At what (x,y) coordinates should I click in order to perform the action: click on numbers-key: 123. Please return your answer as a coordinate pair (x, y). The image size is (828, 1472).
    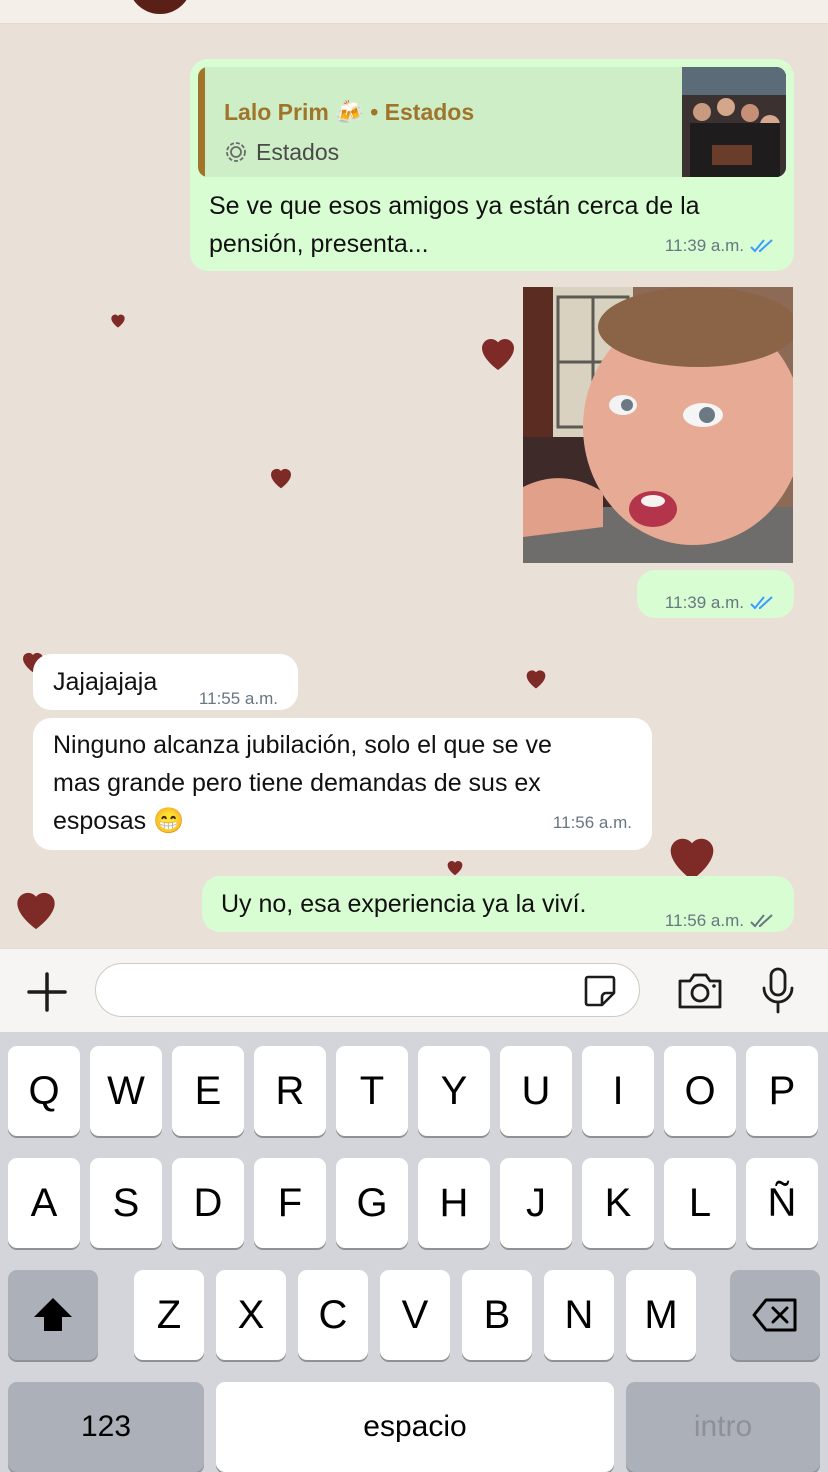
    Looking at the image, I should click on (106, 1427).